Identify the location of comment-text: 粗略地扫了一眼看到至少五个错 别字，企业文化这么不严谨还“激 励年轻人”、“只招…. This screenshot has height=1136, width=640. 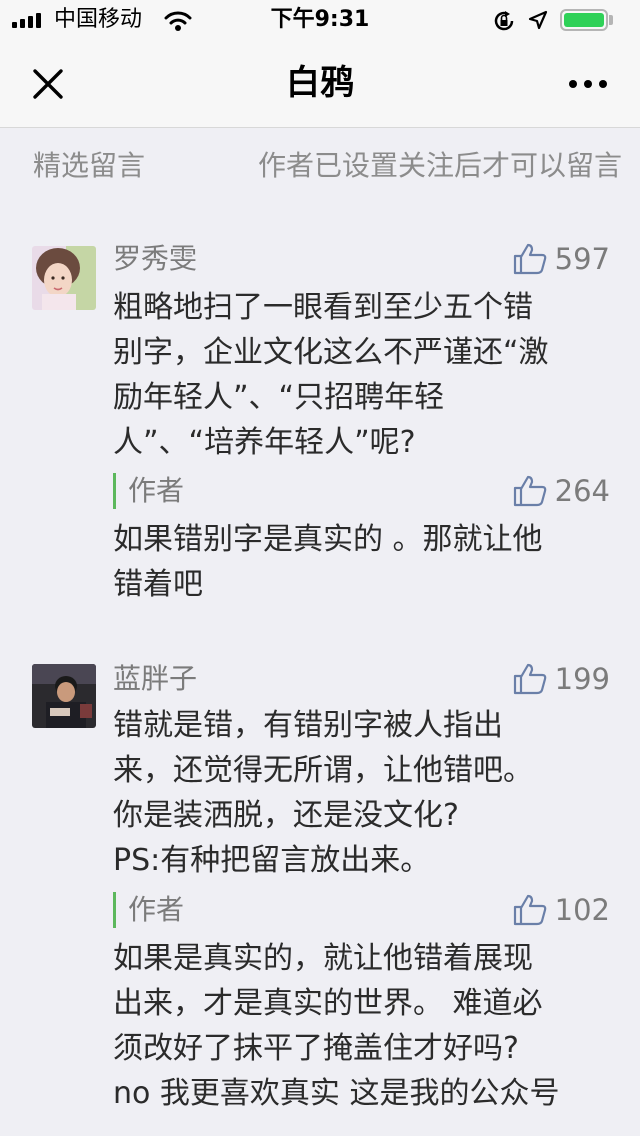
(363, 375).